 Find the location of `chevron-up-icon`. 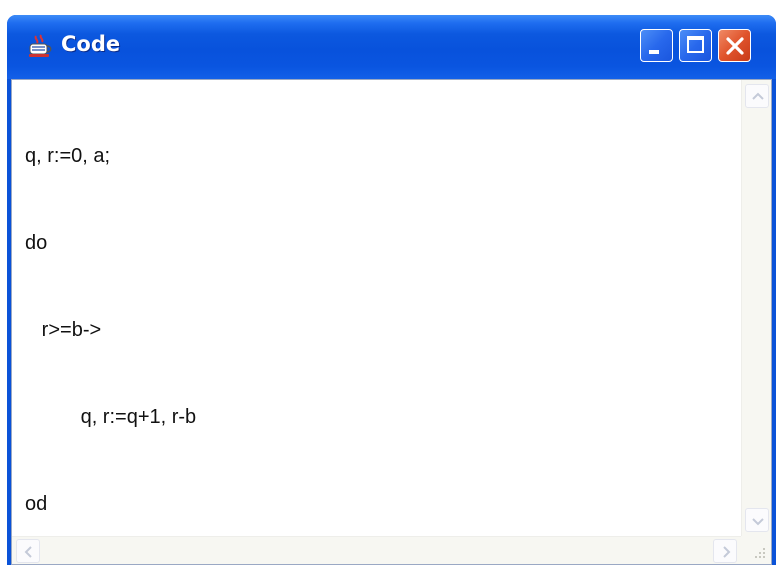

chevron-up-icon is located at coordinates (758, 96).